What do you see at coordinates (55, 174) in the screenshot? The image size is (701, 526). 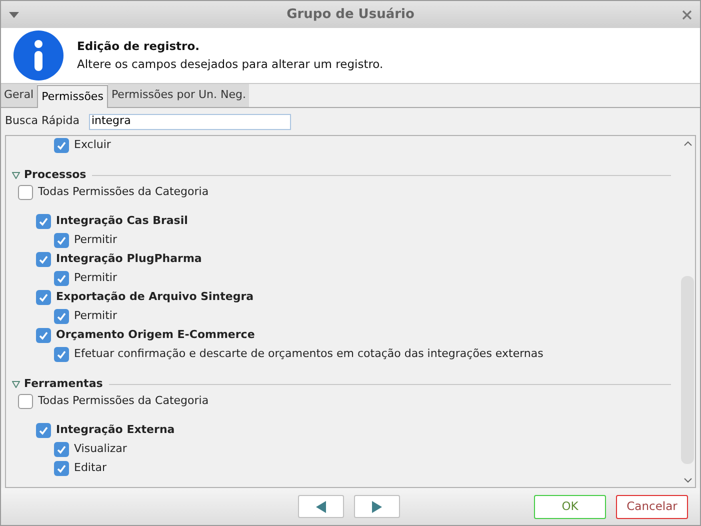 I see `category-title: Processos` at bounding box center [55, 174].